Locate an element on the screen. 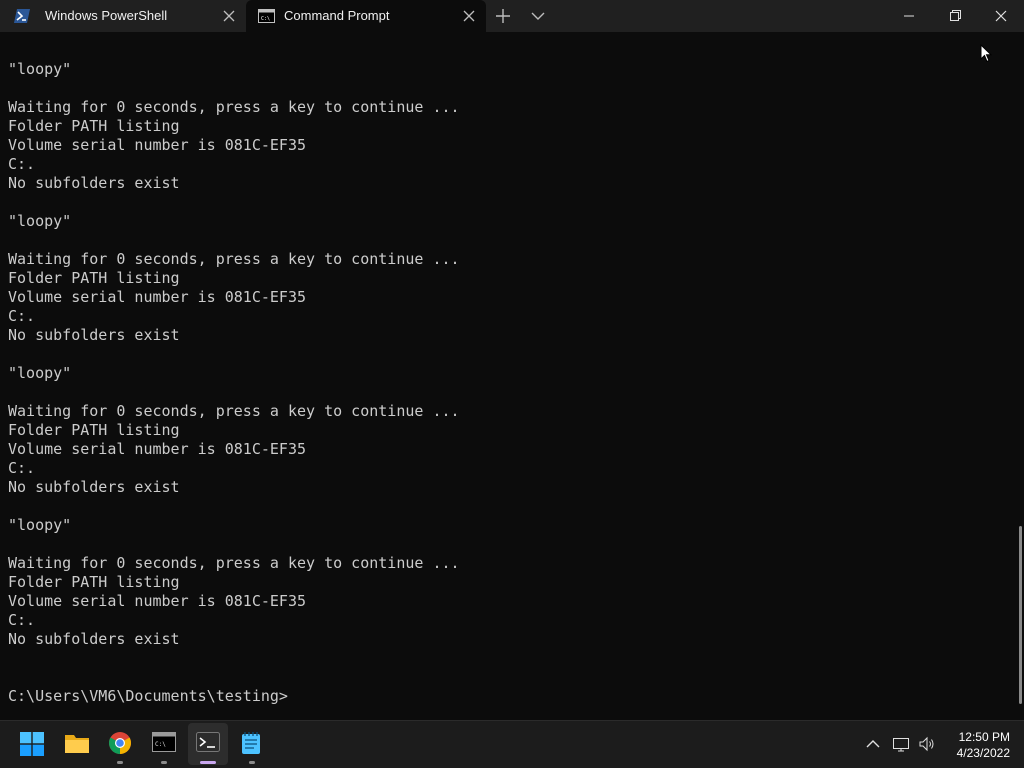  scrollbar-thumb is located at coordinates (1020, 615).